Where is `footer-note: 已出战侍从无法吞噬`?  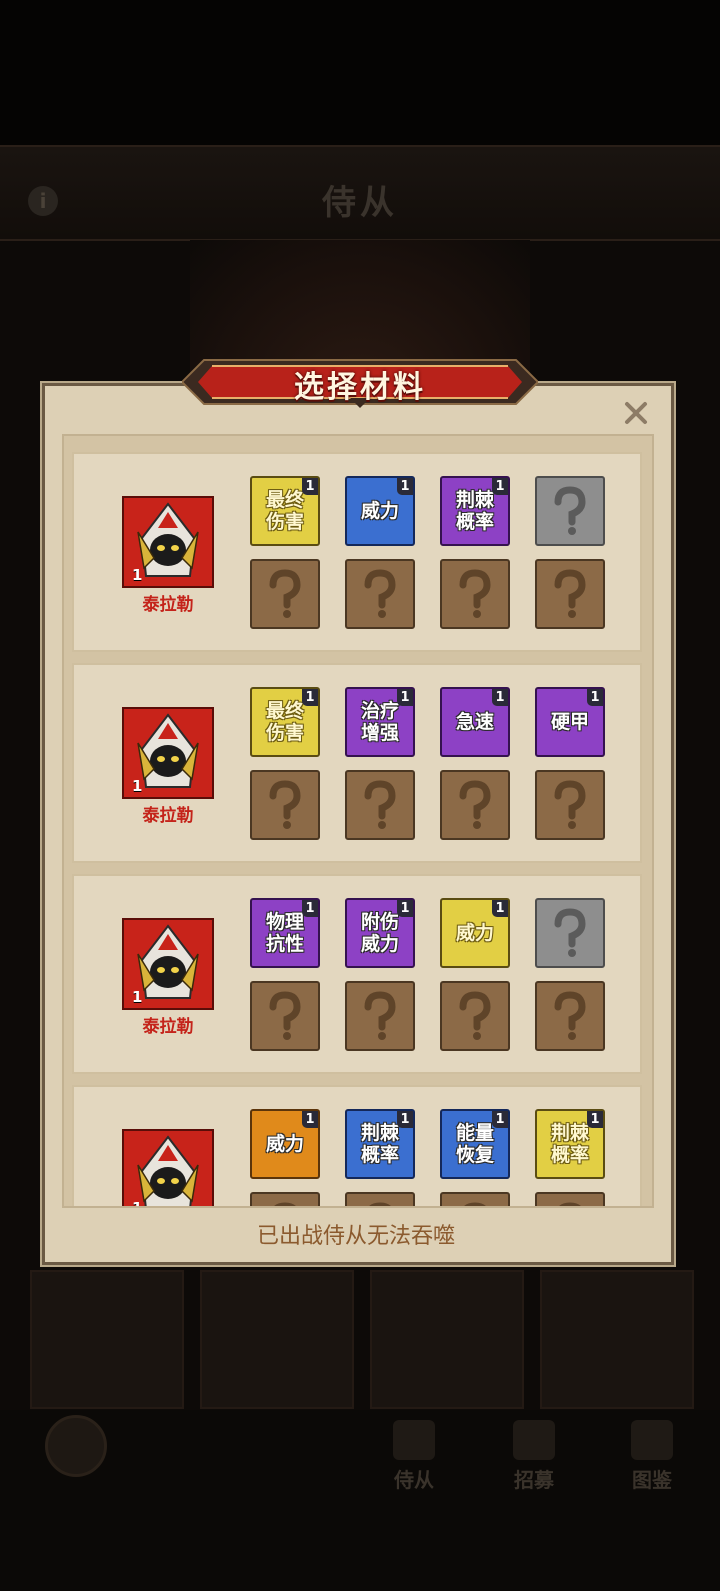 footer-note: 已出战侍从无法吞噬 is located at coordinates (355, 1236).